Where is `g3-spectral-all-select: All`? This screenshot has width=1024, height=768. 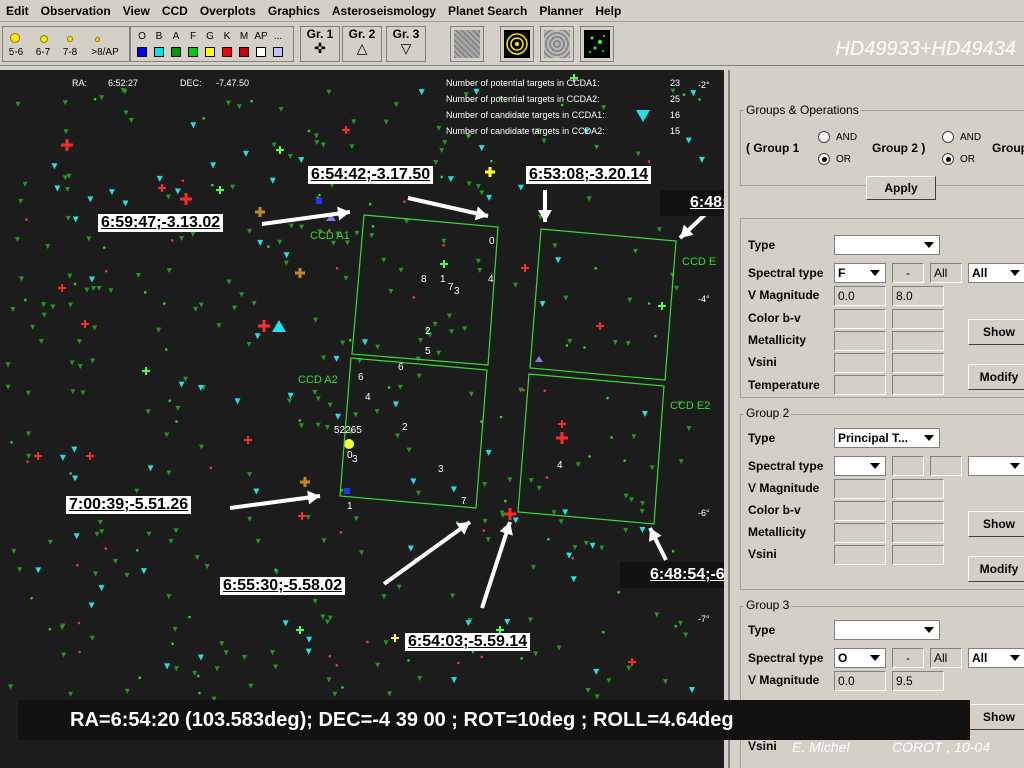 g3-spectral-all-select: All is located at coordinates (996, 658).